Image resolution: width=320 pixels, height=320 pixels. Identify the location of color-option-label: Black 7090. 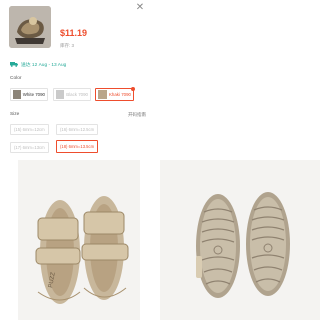
(77, 94).